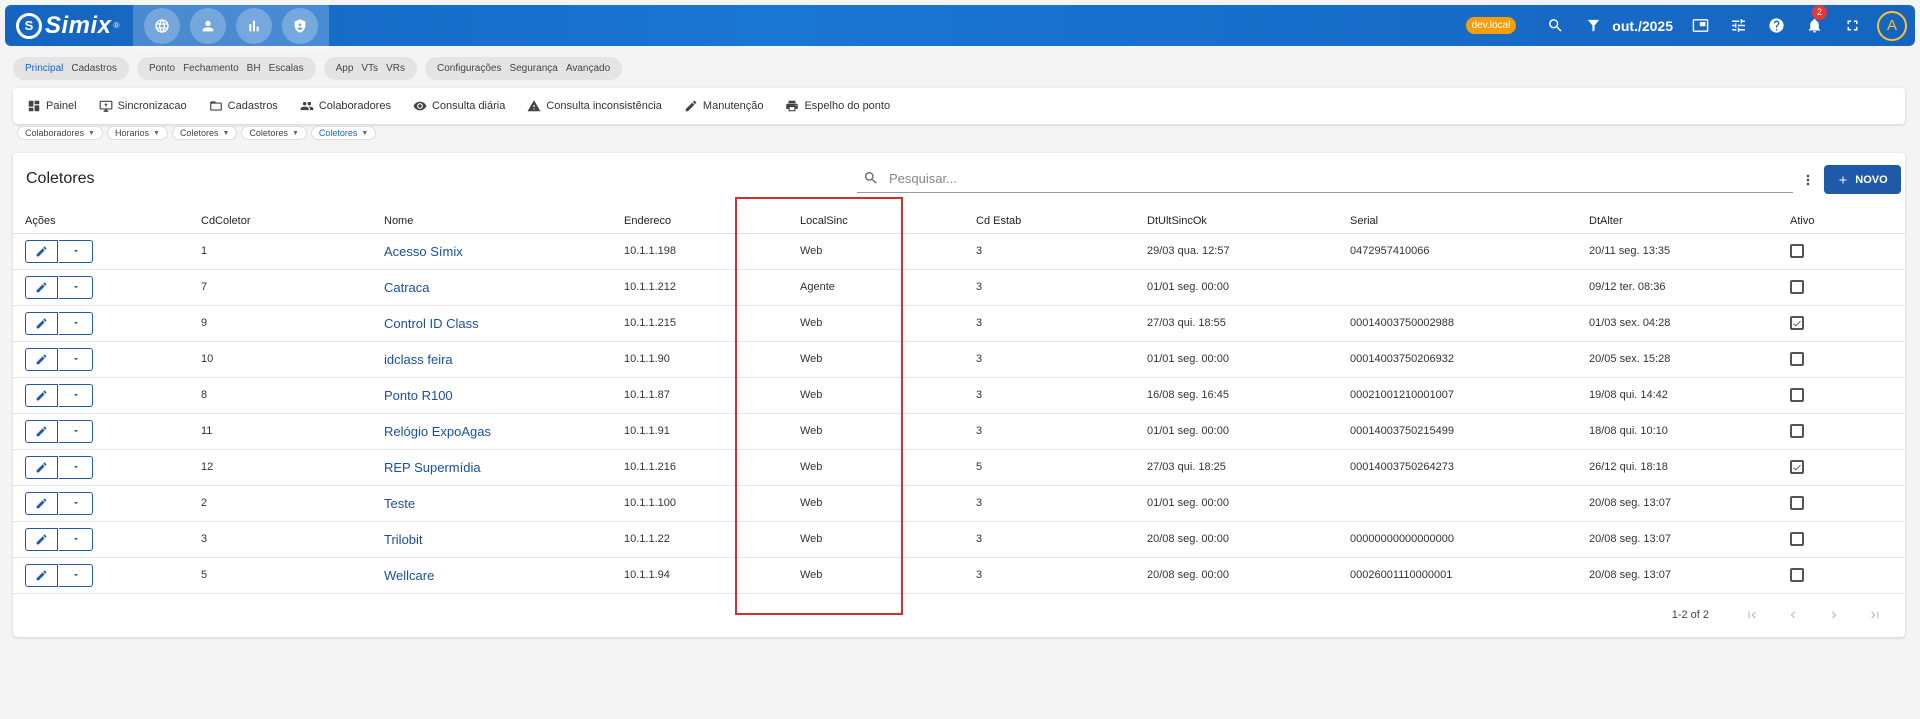 Image resolution: width=1920 pixels, height=719 pixels. What do you see at coordinates (1808, 180) in the screenshot?
I see `more-vert-icon` at bounding box center [1808, 180].